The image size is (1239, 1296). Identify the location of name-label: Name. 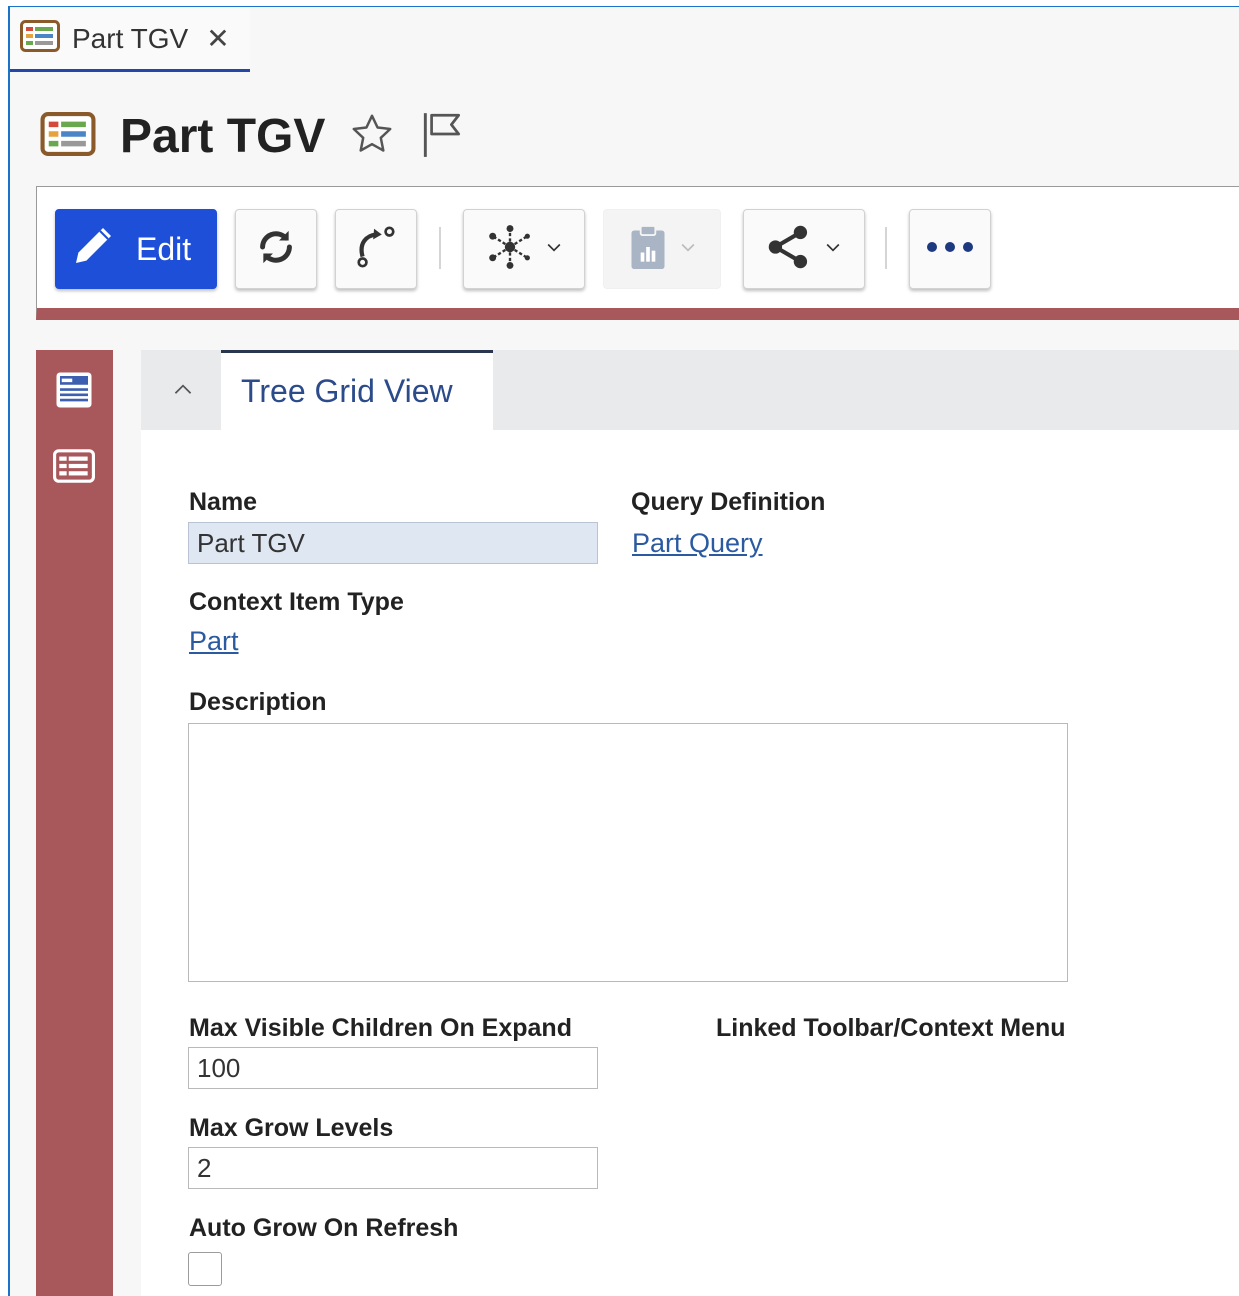
(223, 502).